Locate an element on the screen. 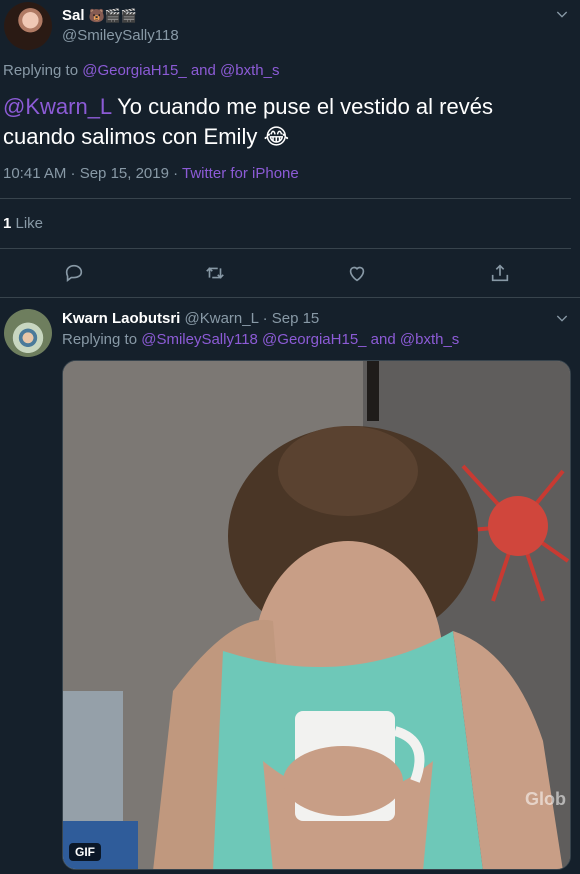  share-icon is located at coordinates (500, 273).